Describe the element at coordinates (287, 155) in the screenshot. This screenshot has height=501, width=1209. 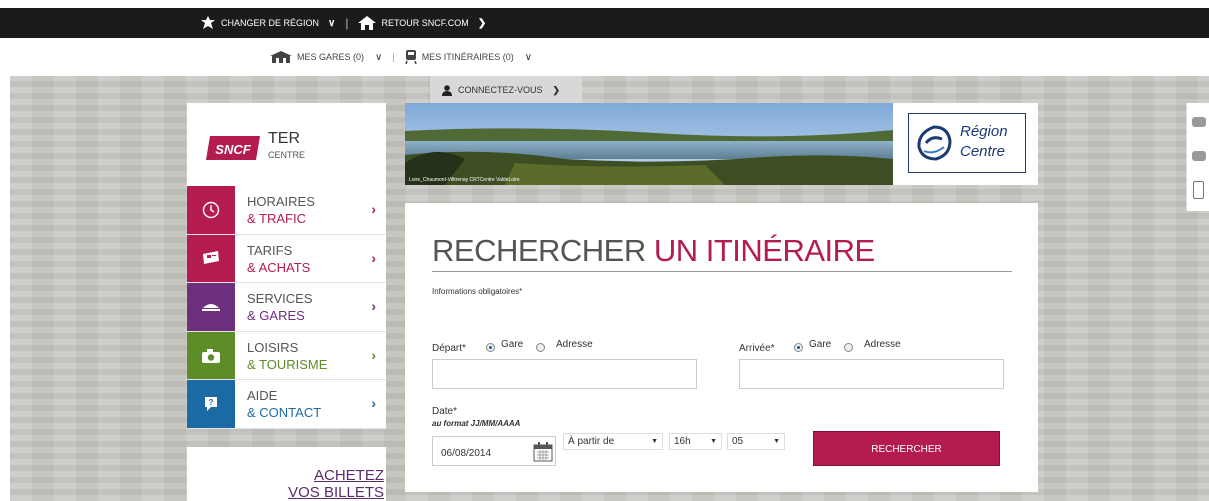
I see `region-subtitle: CENTRE` at that location.